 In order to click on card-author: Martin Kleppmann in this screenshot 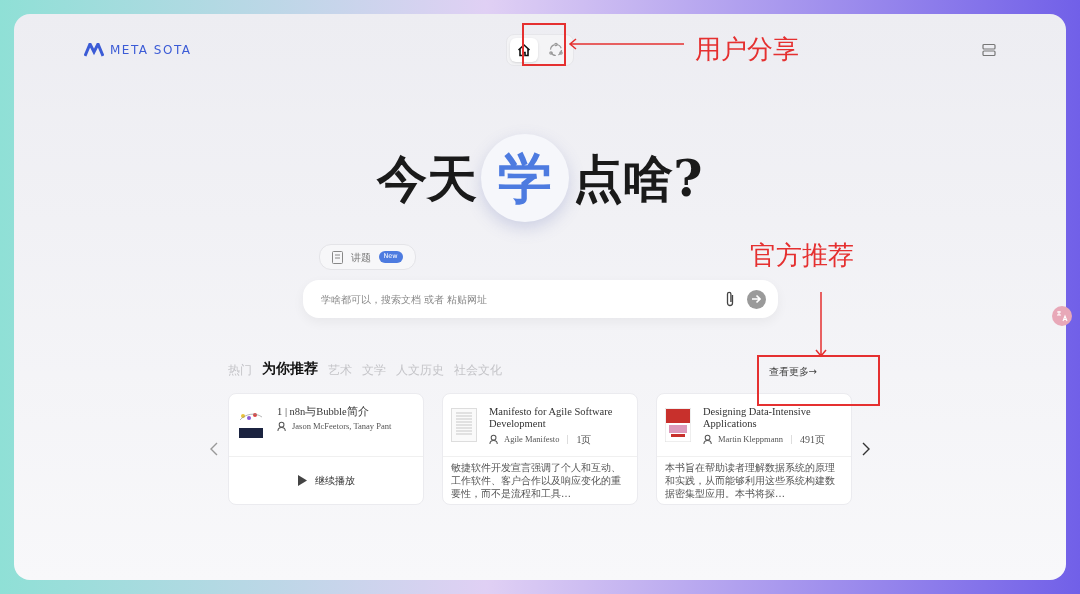, I will do `click(750, 439)`.